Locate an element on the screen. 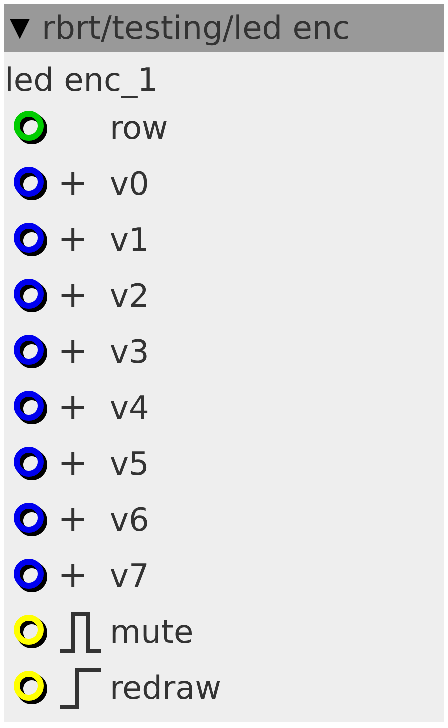 The width and height of the screenshot is (448, 728). port-label: redraw is located at coordinates (166, 688).